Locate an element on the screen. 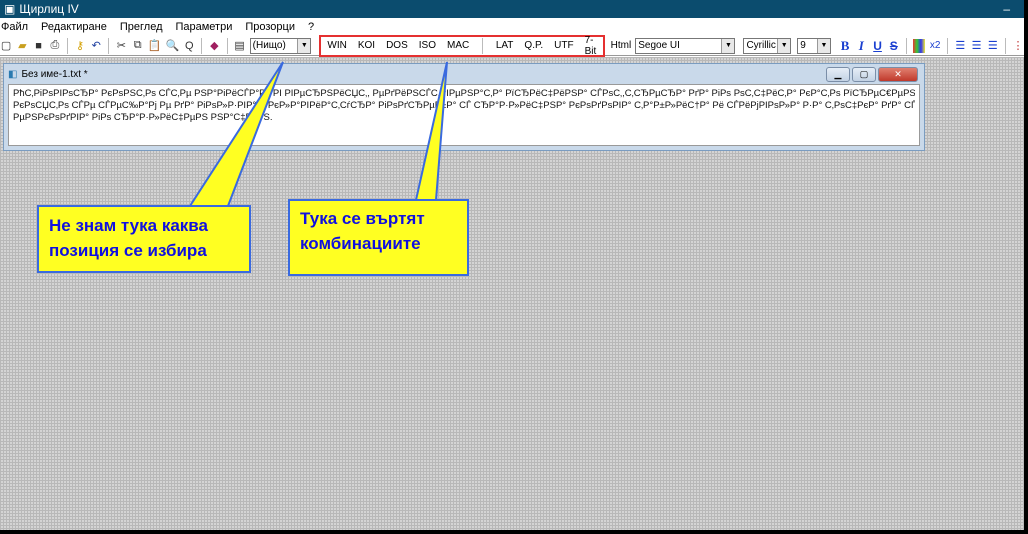 Image resolution: width=1028 pixels, height=534 pixels. callout-combinations: Тука се въртят комбинациите is located at coordinates (378, 237).